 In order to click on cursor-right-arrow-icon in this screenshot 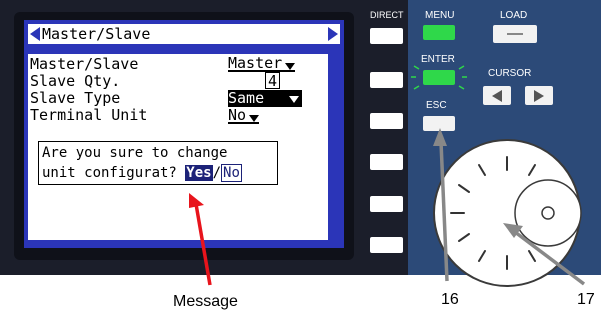, I will do `click(539, 96)`.